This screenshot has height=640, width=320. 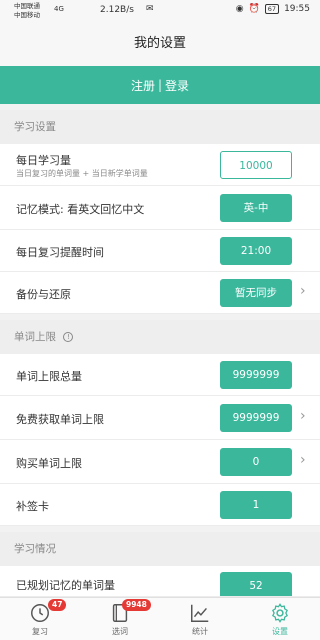 I want to click on daily-study-input: 10000, so click(x=256, y=165).